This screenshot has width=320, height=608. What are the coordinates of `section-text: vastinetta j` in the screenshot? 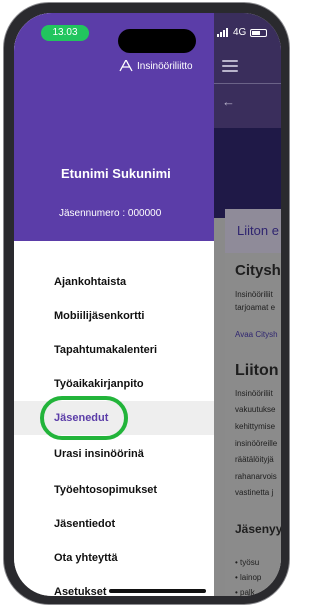 It's located at (254, 492).